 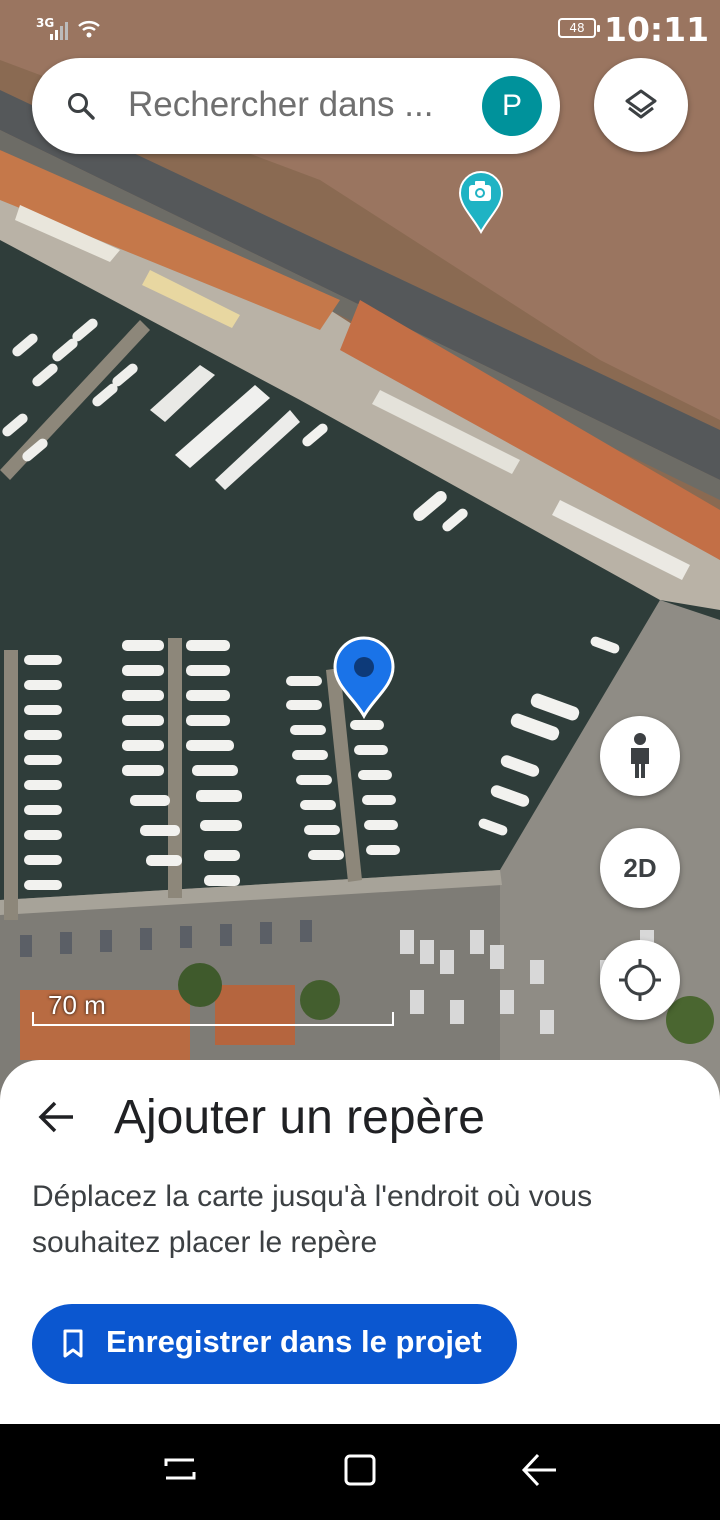 I want to click on system-navigation-bar, so click(x=360, y=1472).